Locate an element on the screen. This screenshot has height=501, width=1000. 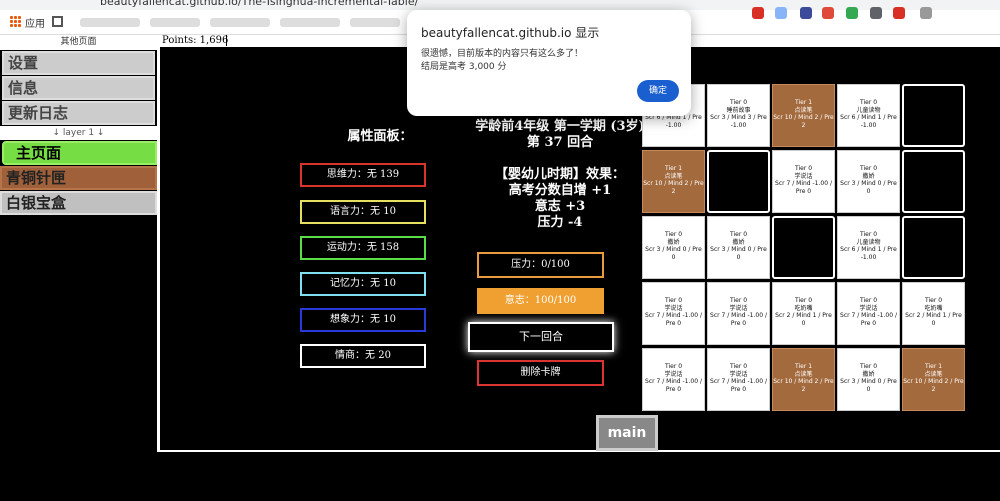
points-divider is located at coordinates (226, 40).